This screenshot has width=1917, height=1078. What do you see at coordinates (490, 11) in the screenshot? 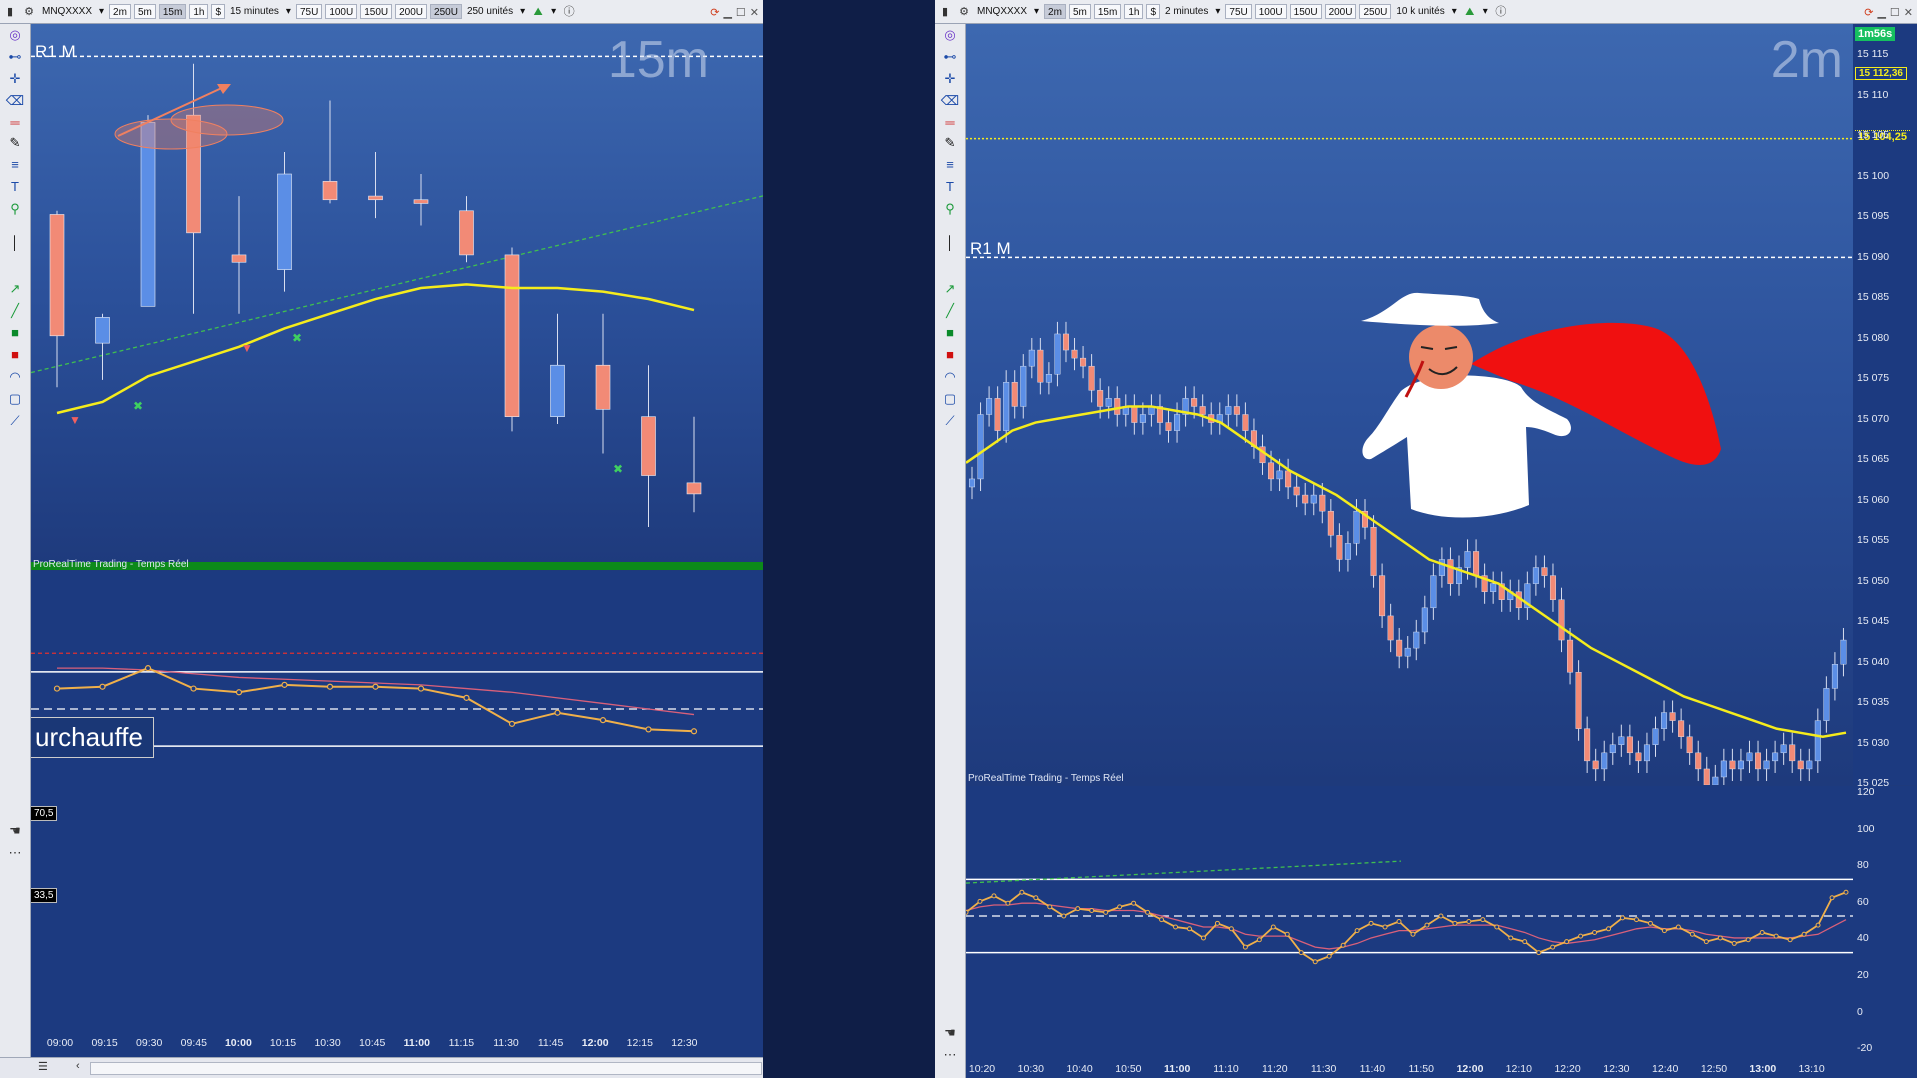
I see `units-select: 250 unités` at bounding box center [490, 11].